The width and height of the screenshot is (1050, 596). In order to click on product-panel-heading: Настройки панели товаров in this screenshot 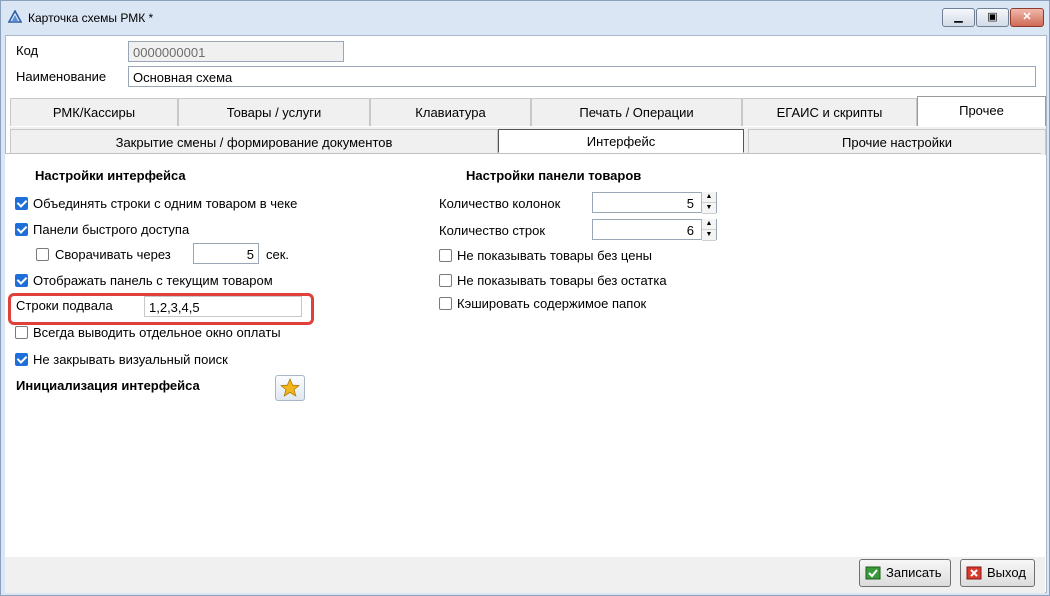, I will do `click(554, 175)`.